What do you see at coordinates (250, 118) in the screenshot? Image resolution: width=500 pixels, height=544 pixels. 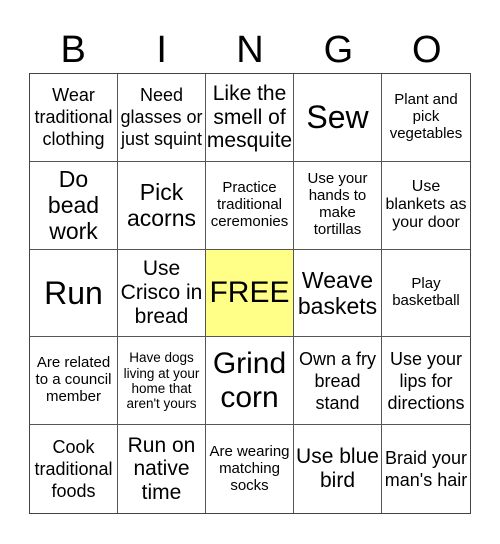 I see `bingo-cell: Like the smell of mesquite` at bounding box center [250, 118].